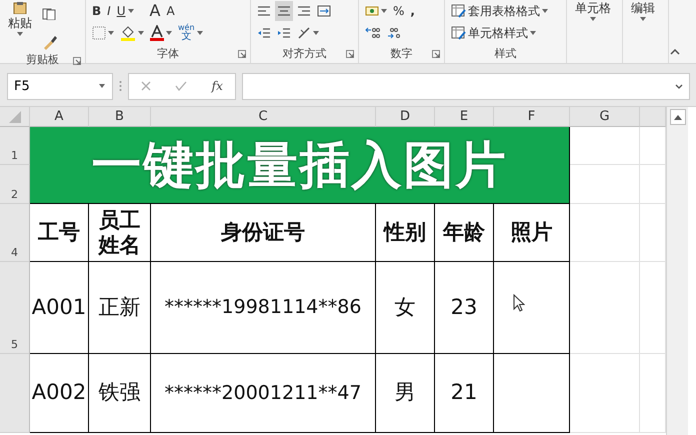  Describe the element at coordinates (49, 14) in the screenshot. I see `copy-icon` at that location.